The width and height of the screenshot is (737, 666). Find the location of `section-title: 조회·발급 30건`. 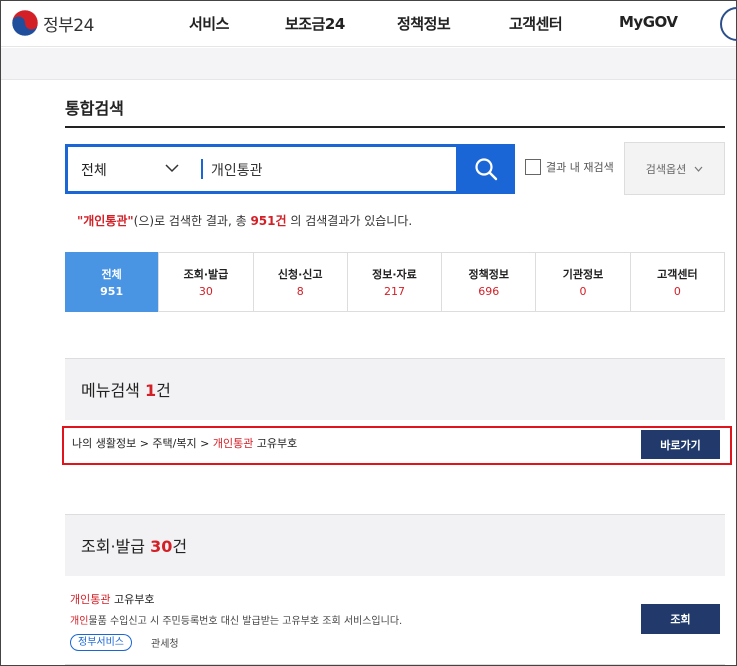

section-title: 조회·발급 30건 is located at coordinates (134, 545).